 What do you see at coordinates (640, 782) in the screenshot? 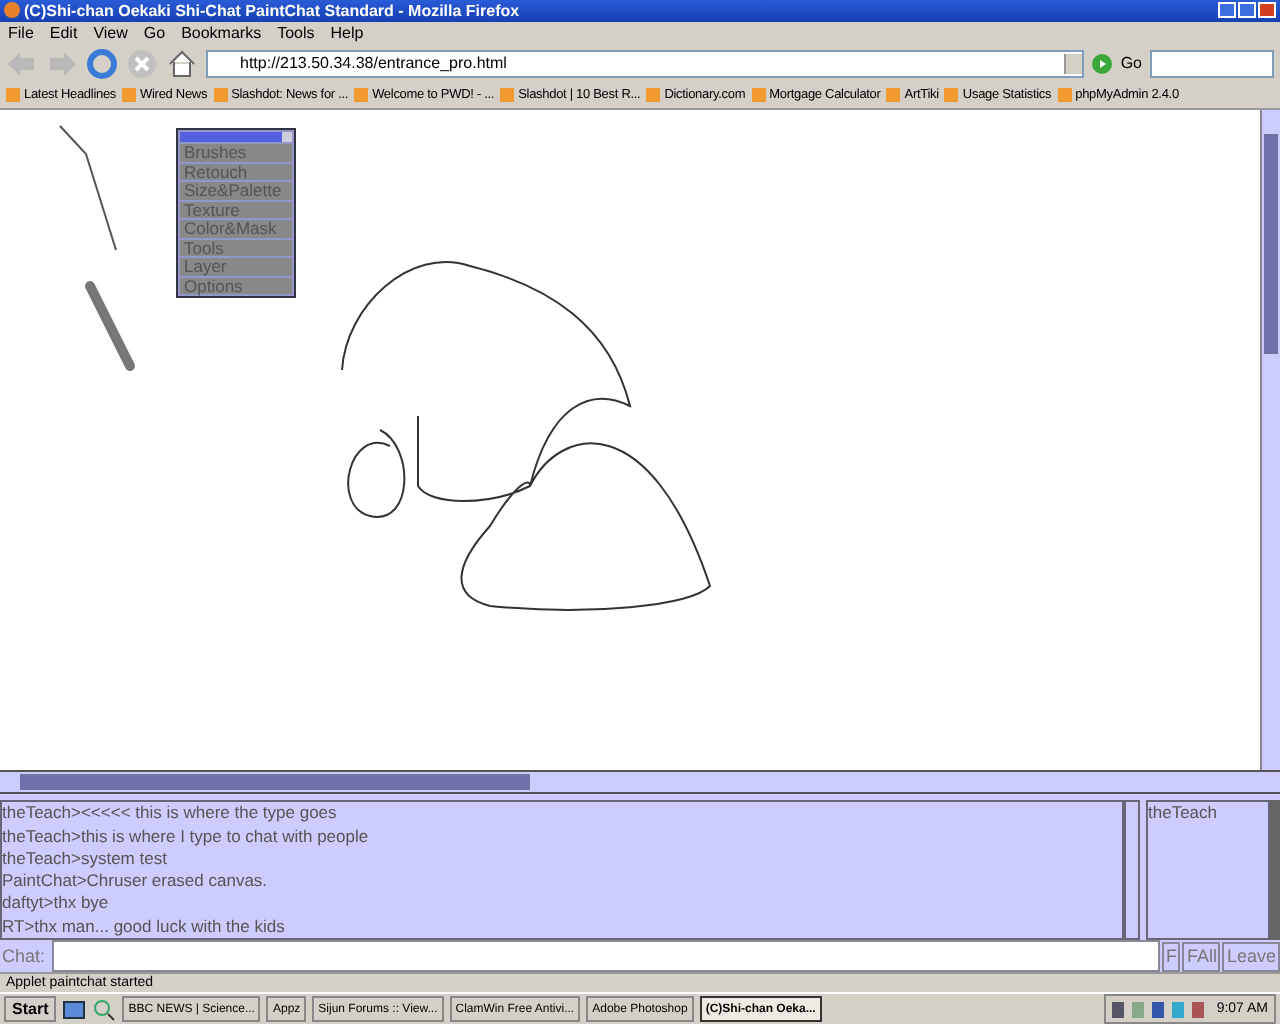
I see `horizontal-scrollbar` at bounding box center [640, 782].